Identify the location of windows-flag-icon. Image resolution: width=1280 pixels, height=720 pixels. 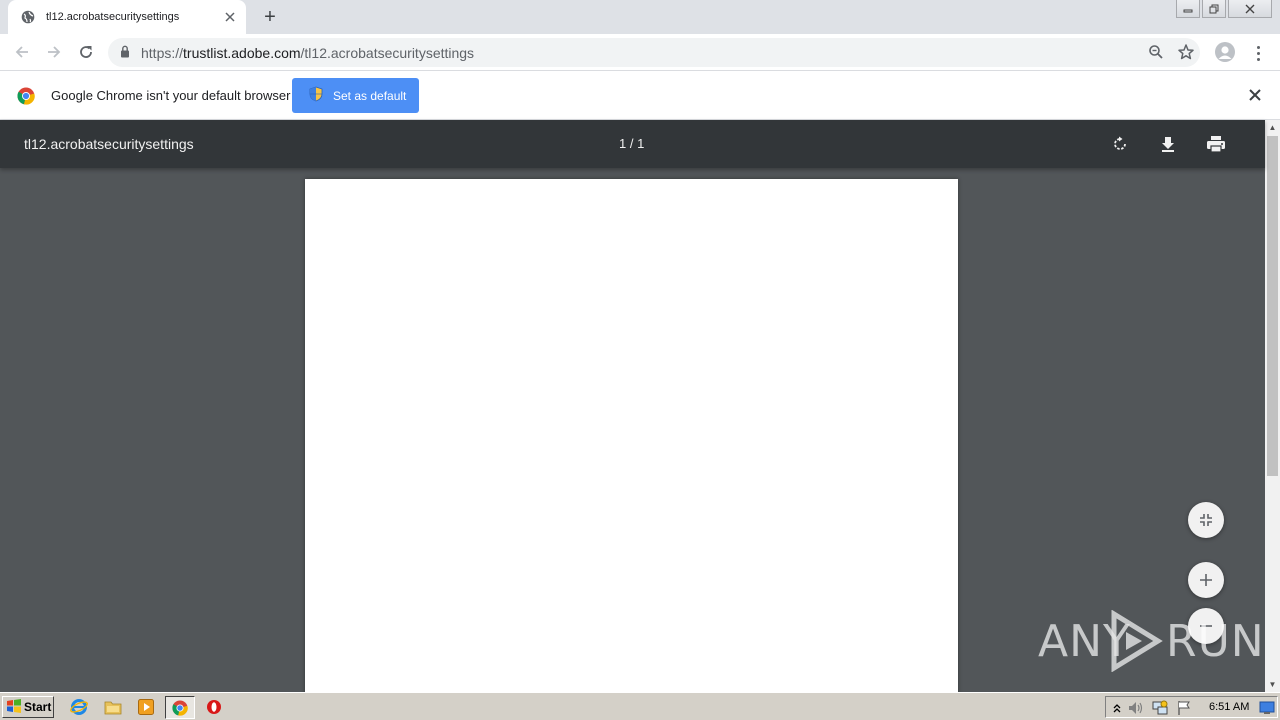
(14, 707).